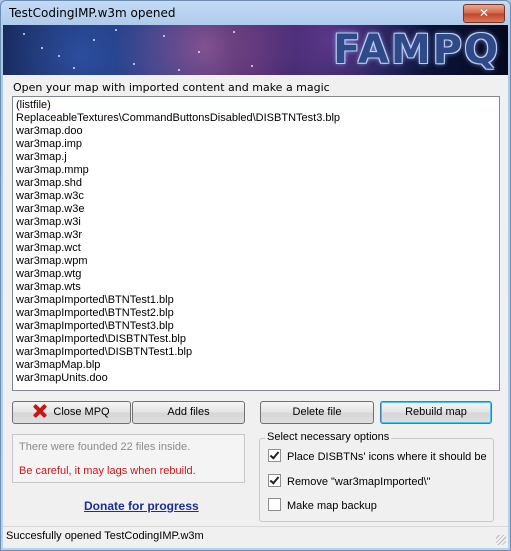  I want to click on list-item: war3map.imp, so click(256, 144).